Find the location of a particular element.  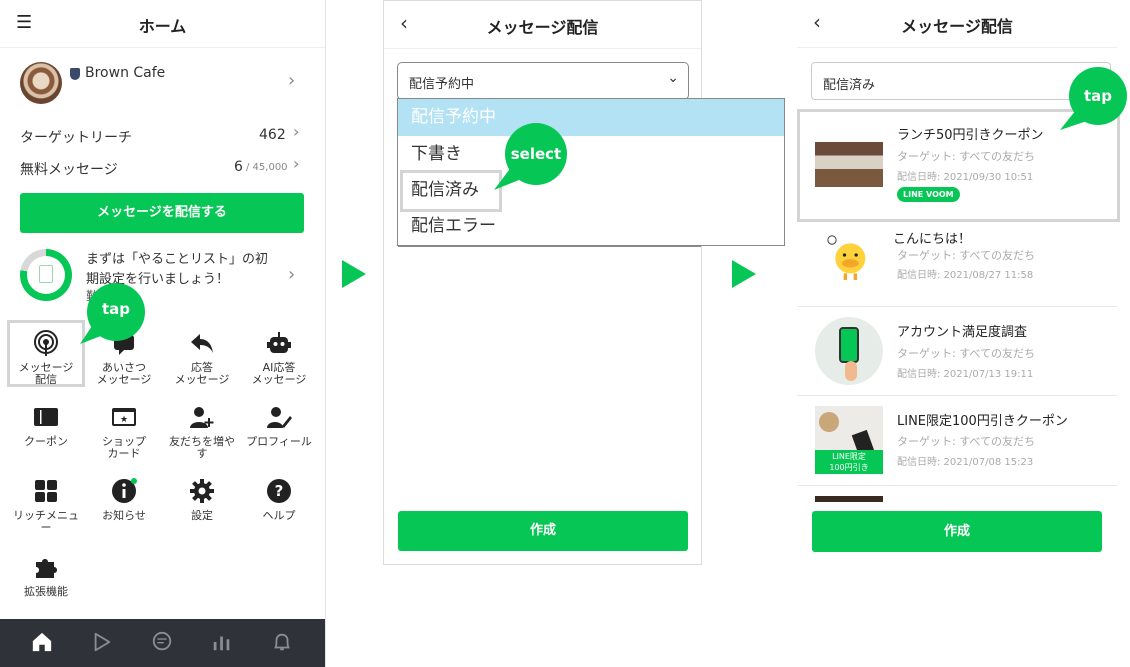

grid-item-coupon: クーポン is located at coordinates (46, 426).